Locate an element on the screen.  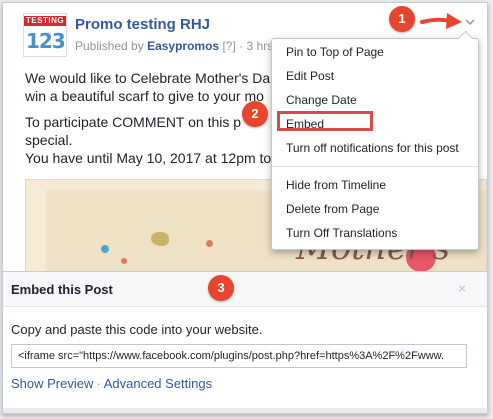
menu-item-delete-from-page: Delete from Page is located at coordinates (332, 209).